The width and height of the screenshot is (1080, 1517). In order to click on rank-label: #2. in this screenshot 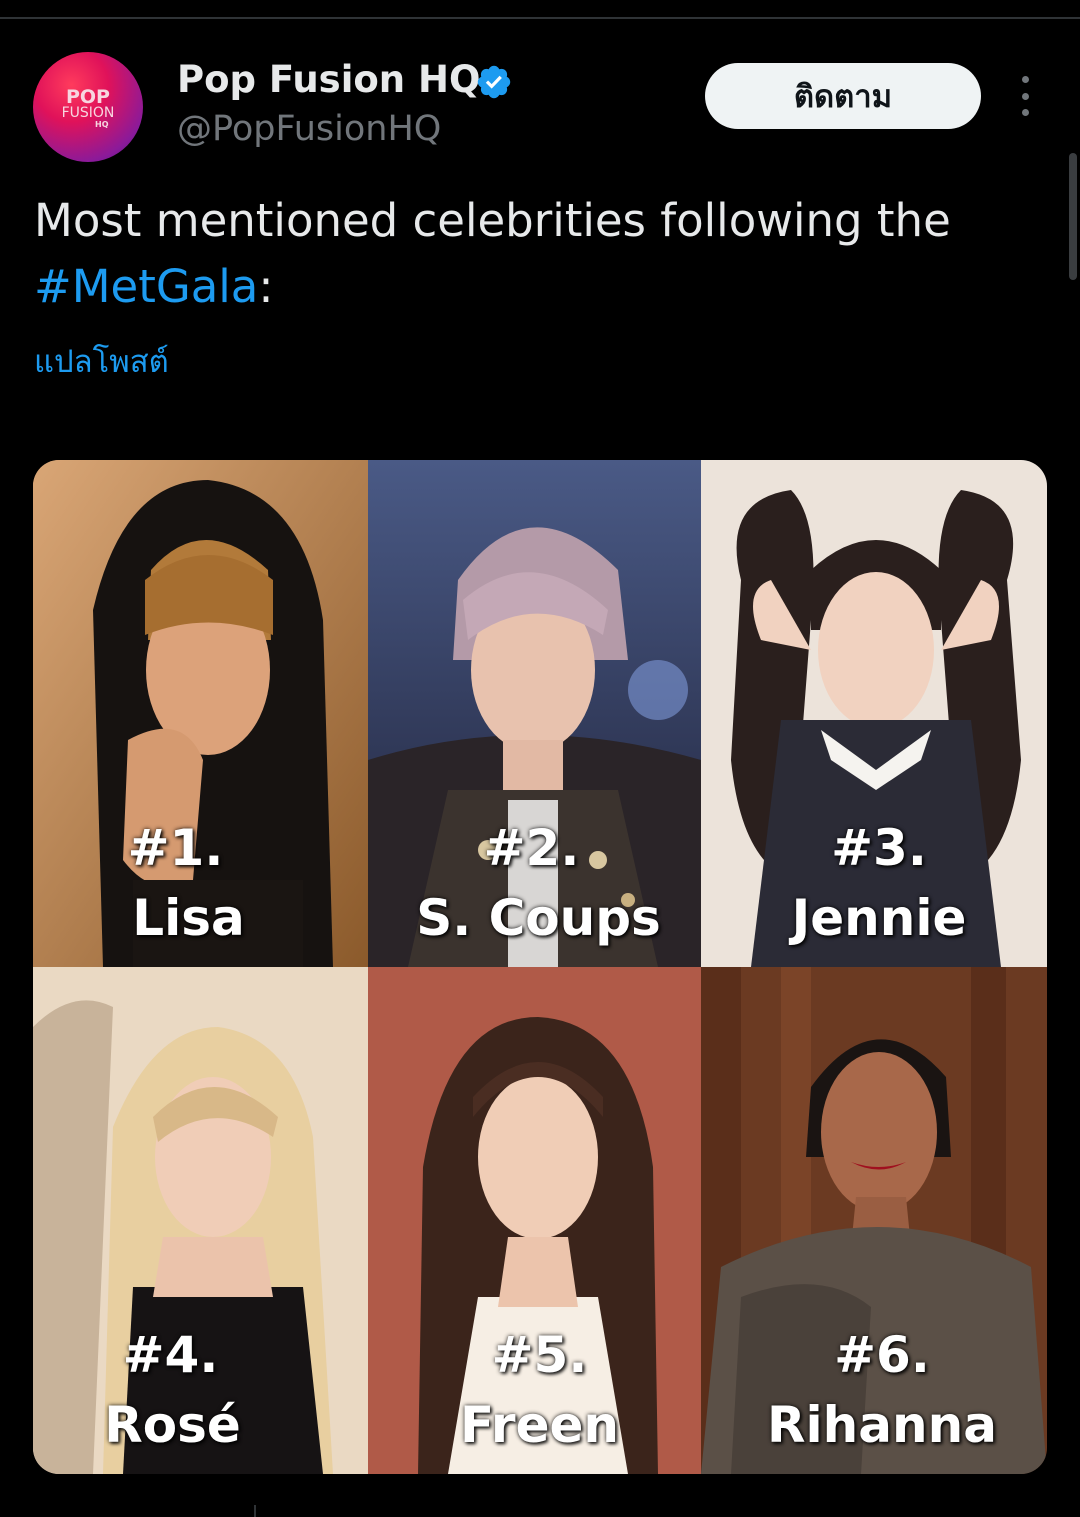, I will do `click(531, 848)`.